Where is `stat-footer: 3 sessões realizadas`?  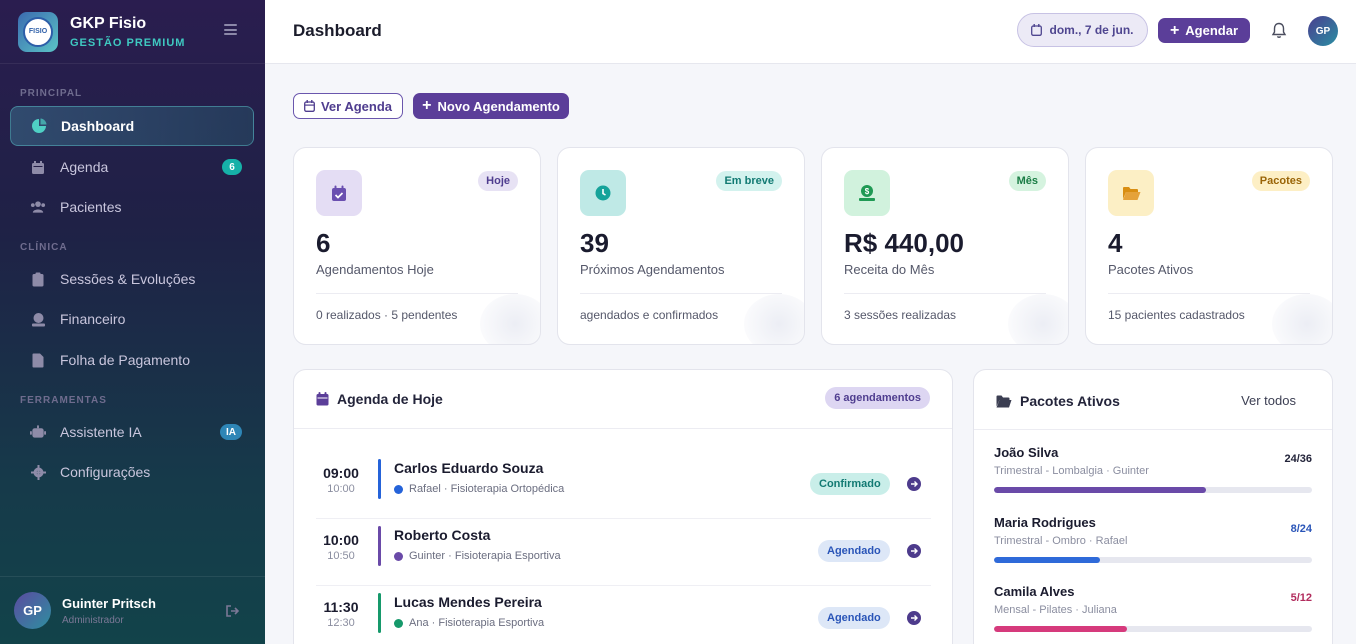 stat-footer: 3 sessões realizadas is located at coordinates (900, 315).